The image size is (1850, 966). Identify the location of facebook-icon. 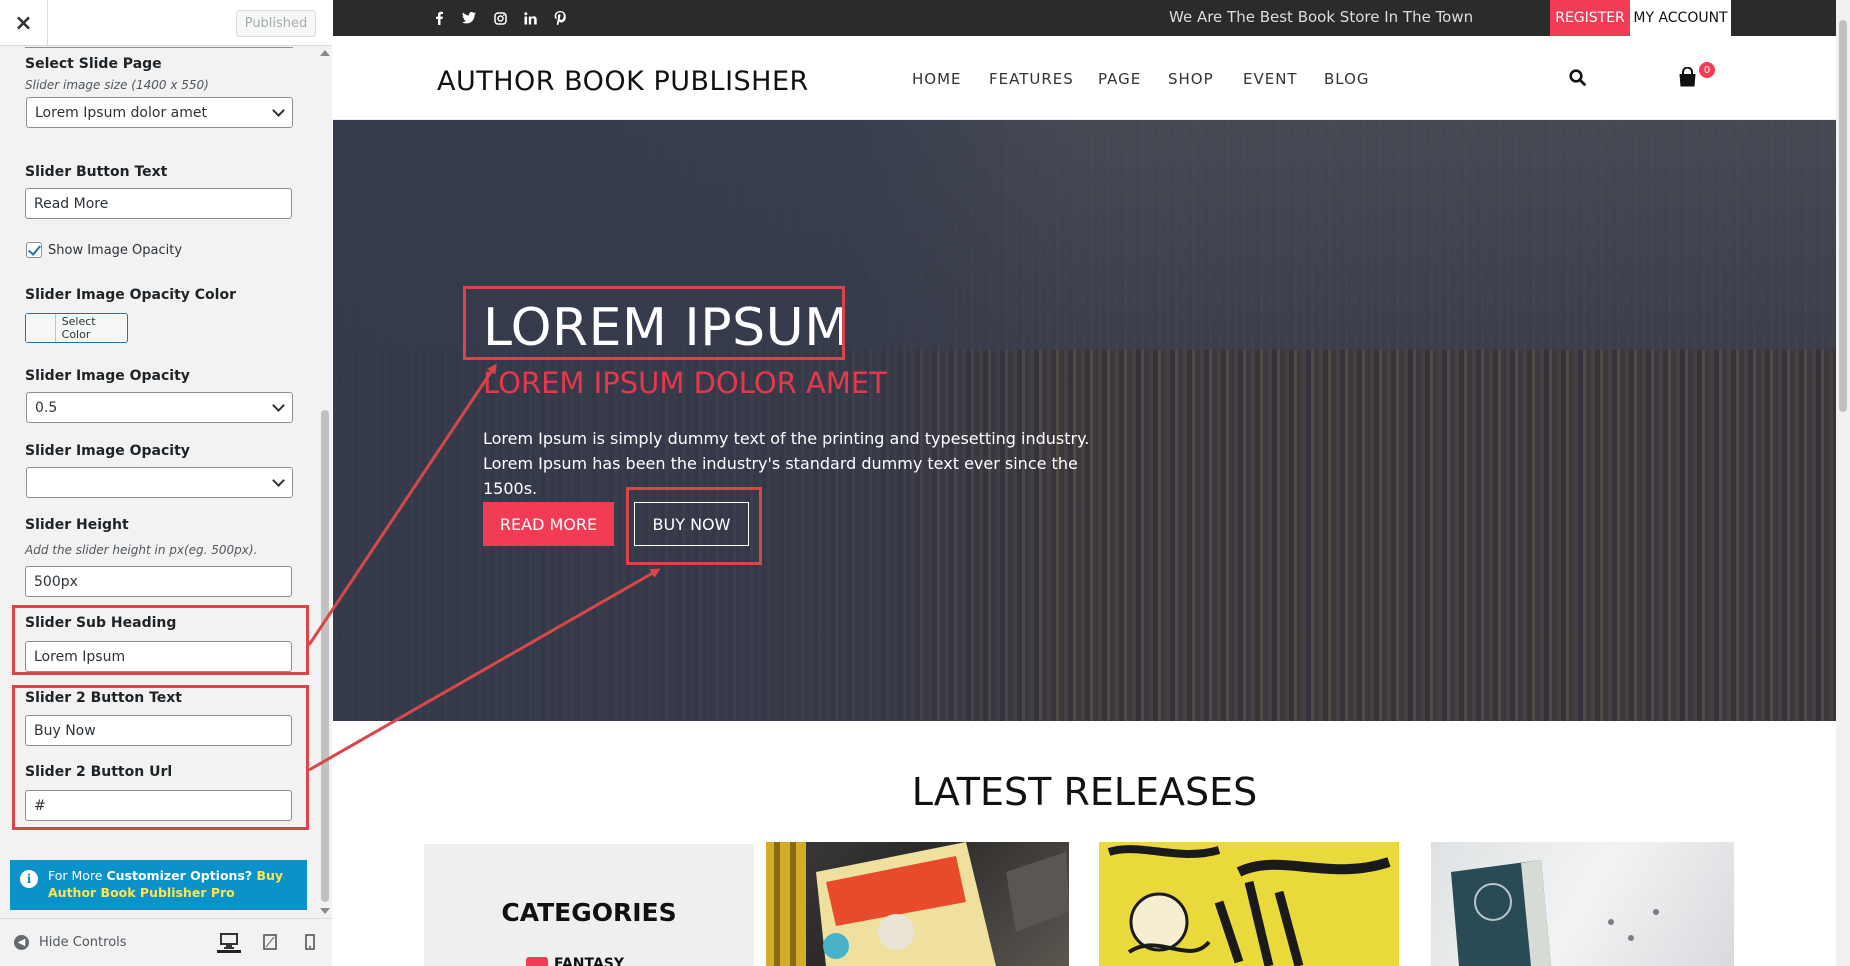
(439, 18).